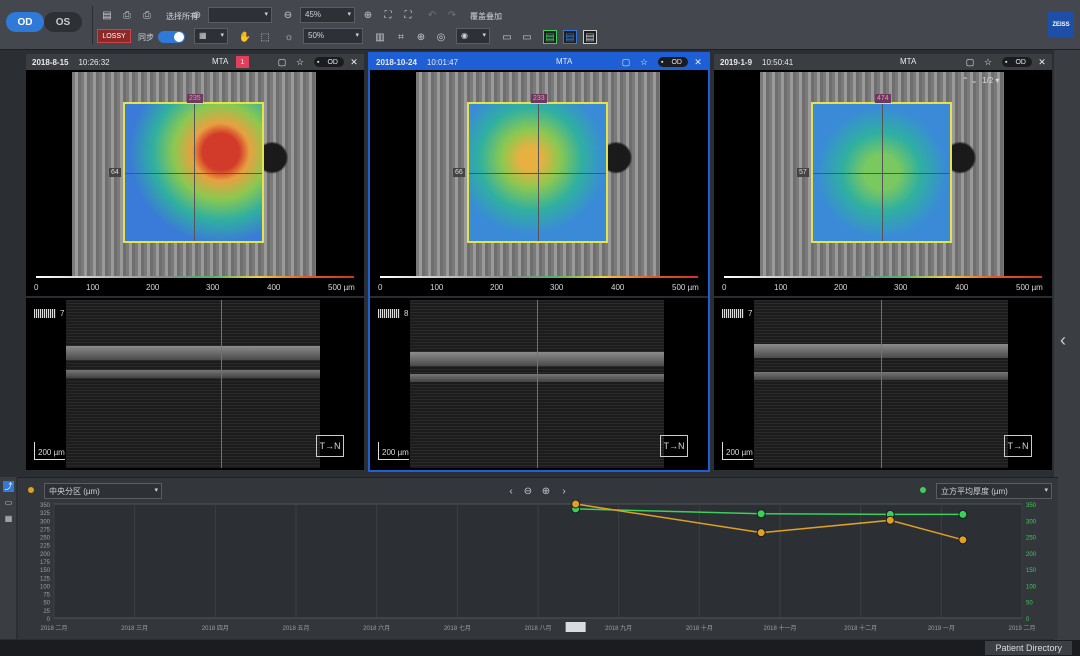 The image size is (1080, 656). I want to click on fundus-image: 474 57, so click(882, 174).